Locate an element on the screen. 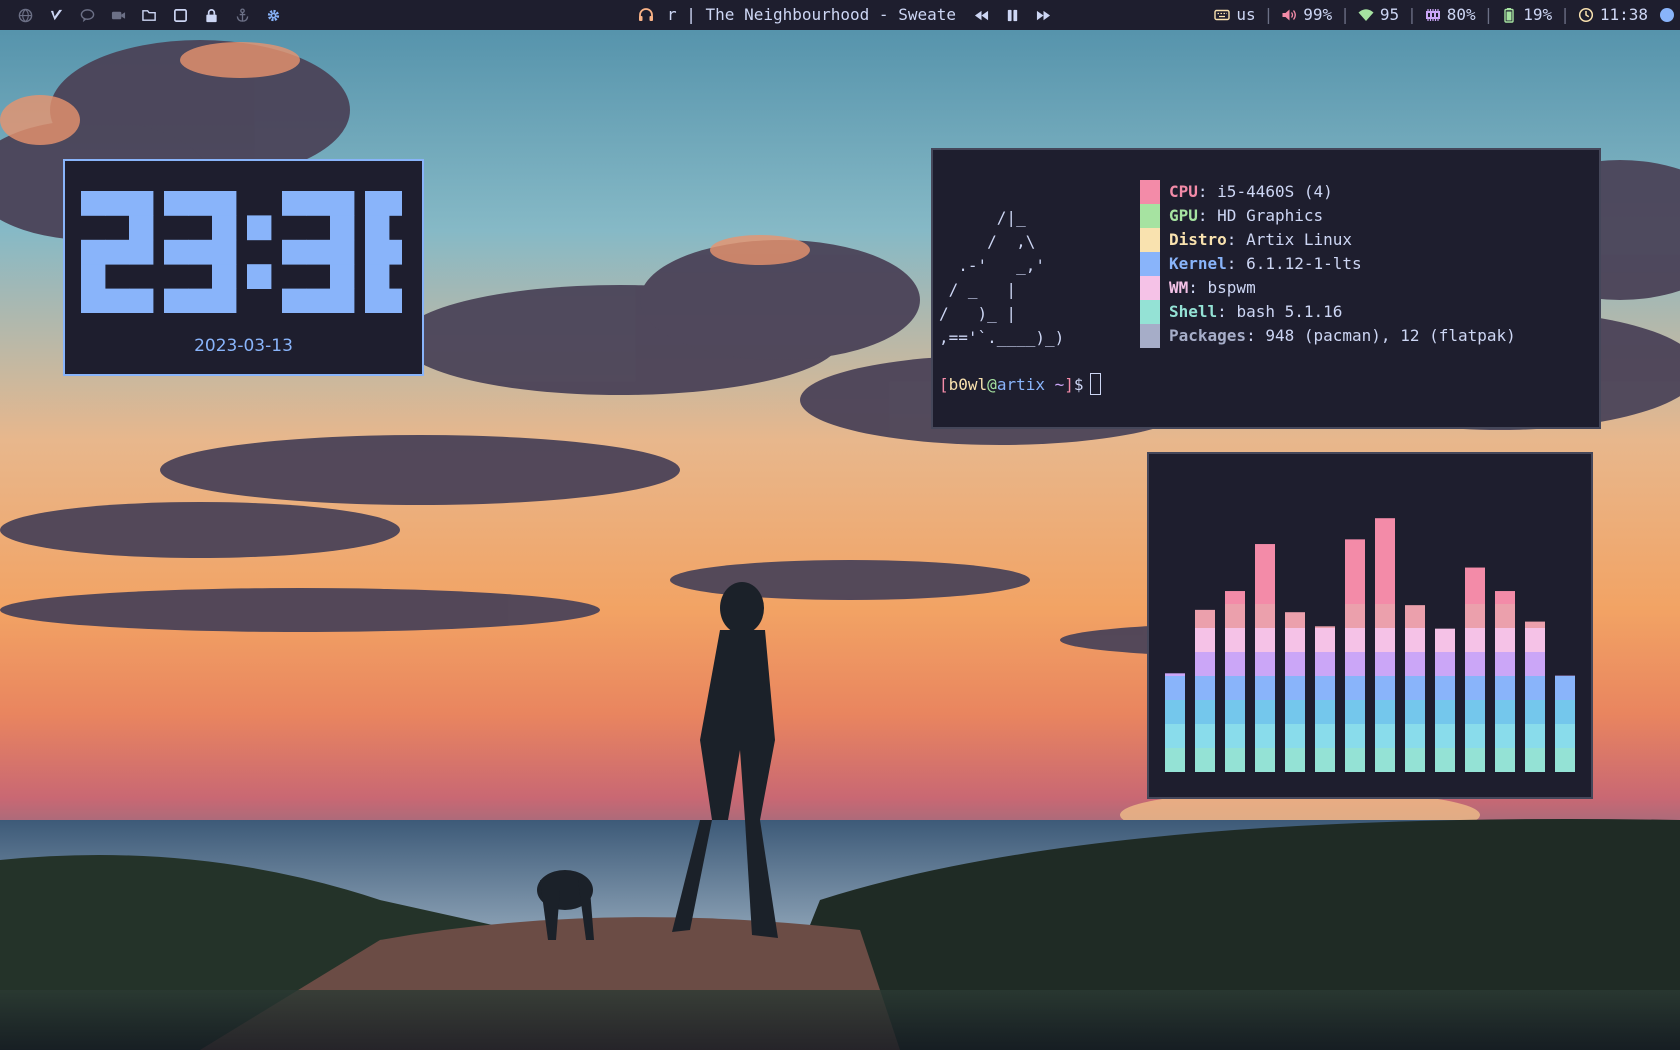 This screenshot has width=1680, height=1050. clock-widget: 2023-03-13 is located at coordinates (243, 267).